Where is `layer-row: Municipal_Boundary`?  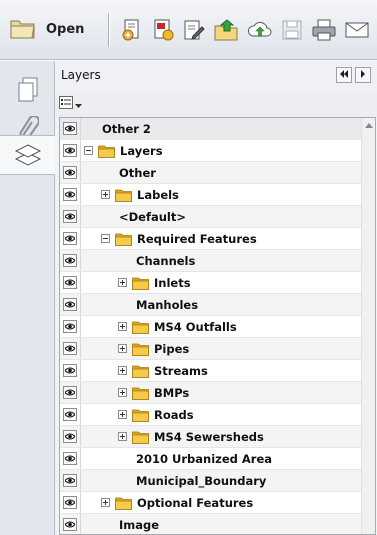 layer-row: Municipal_Boundary is located at coordinates (211, 481).